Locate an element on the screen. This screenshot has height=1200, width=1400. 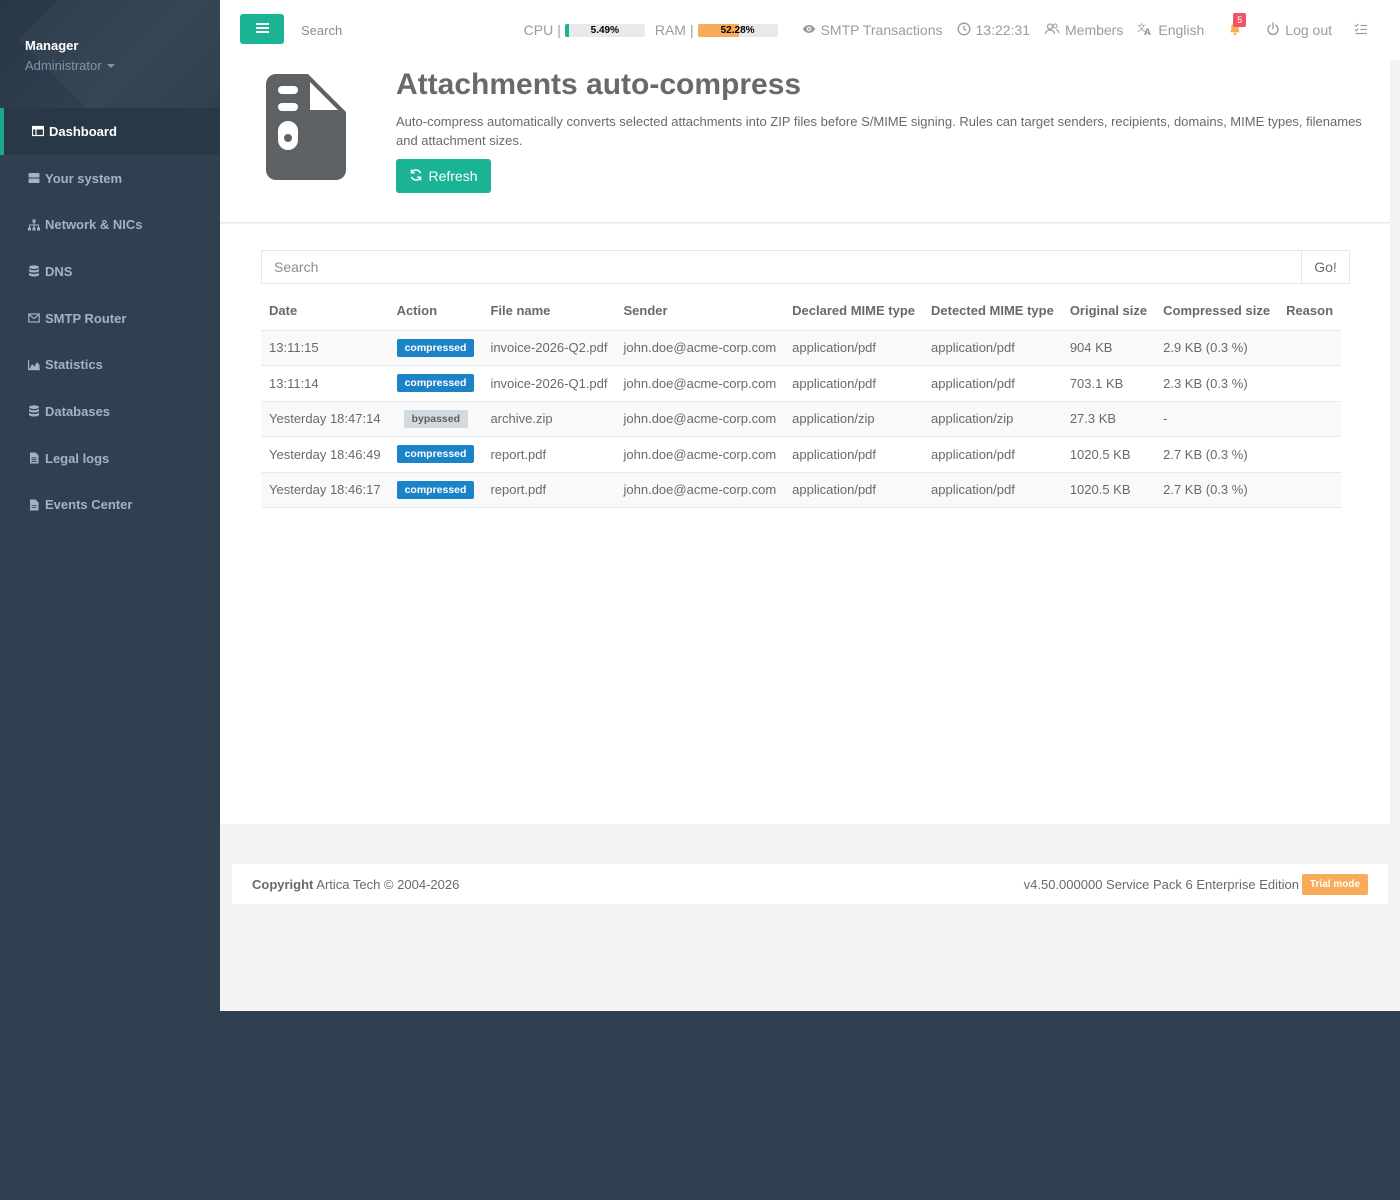
sidebar-item-label: Legal logs is located at coordinates (77, 458).